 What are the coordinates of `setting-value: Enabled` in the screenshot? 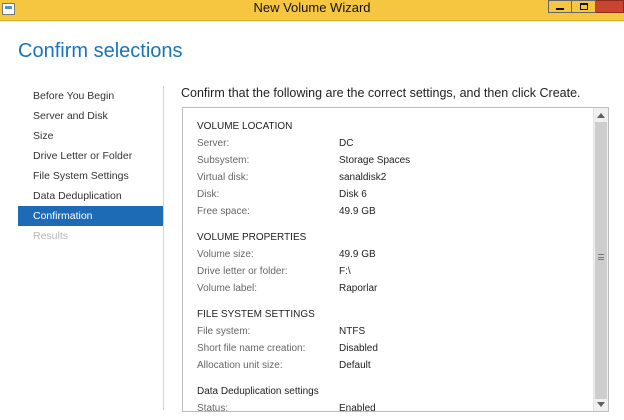 It's located at (357, 407).